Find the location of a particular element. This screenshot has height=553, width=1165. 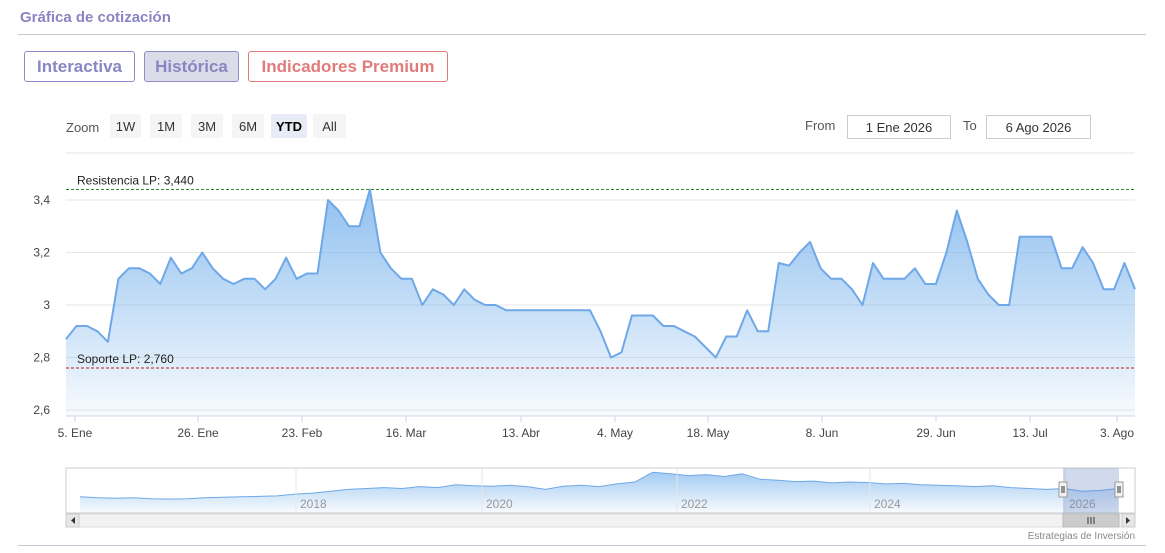

x-tick-label: 3. Ago is located at coordinates (1117, 433).